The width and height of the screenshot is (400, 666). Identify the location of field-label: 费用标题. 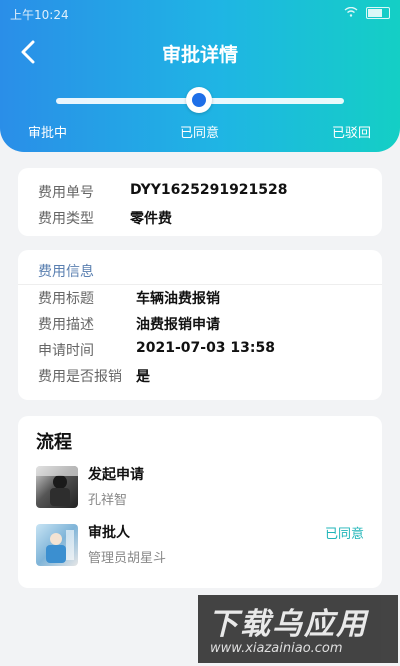
(66, 299).